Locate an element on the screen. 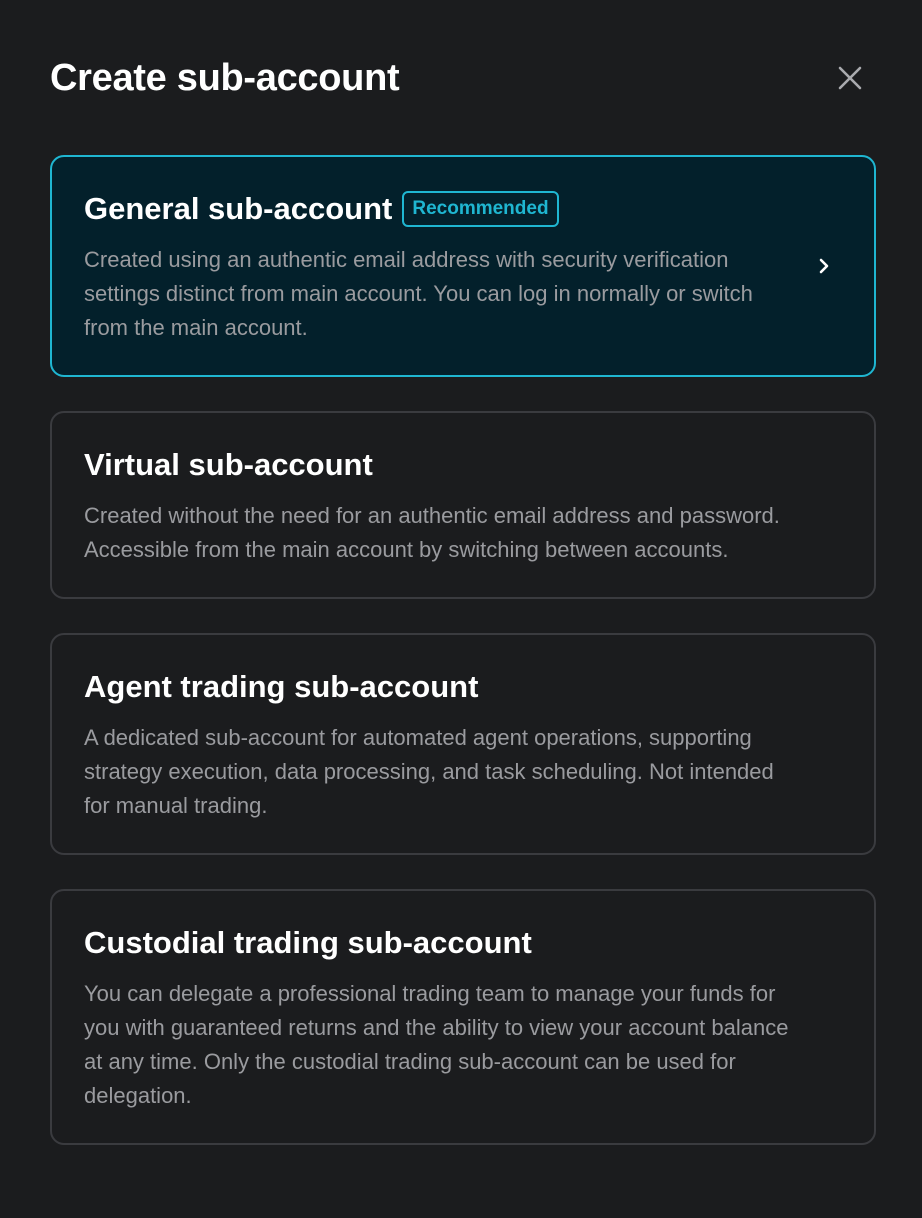 Image resolution: width=922 pixels, height=1218 pixels. option-title-row: Agent trading sub-account is located at coordinates (437, 687).